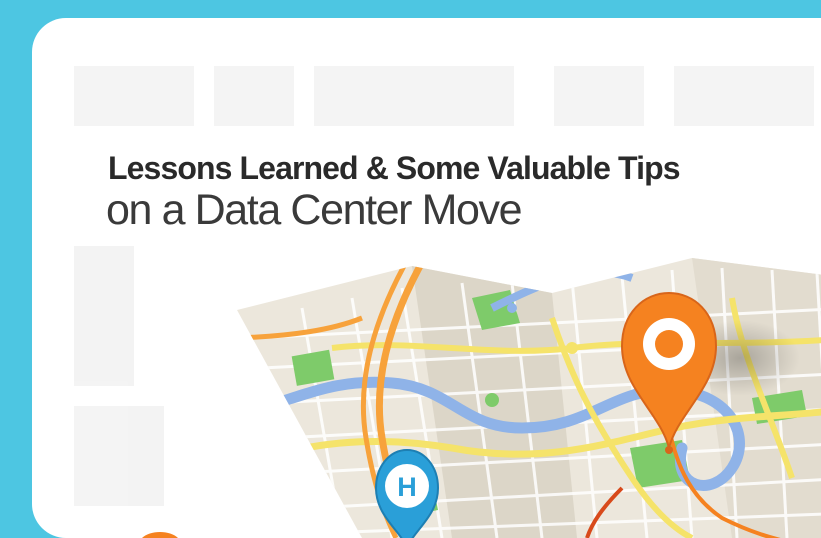 The image size is (821, 538). I want to click on hospital-pin-label: H, so click(407, 487).